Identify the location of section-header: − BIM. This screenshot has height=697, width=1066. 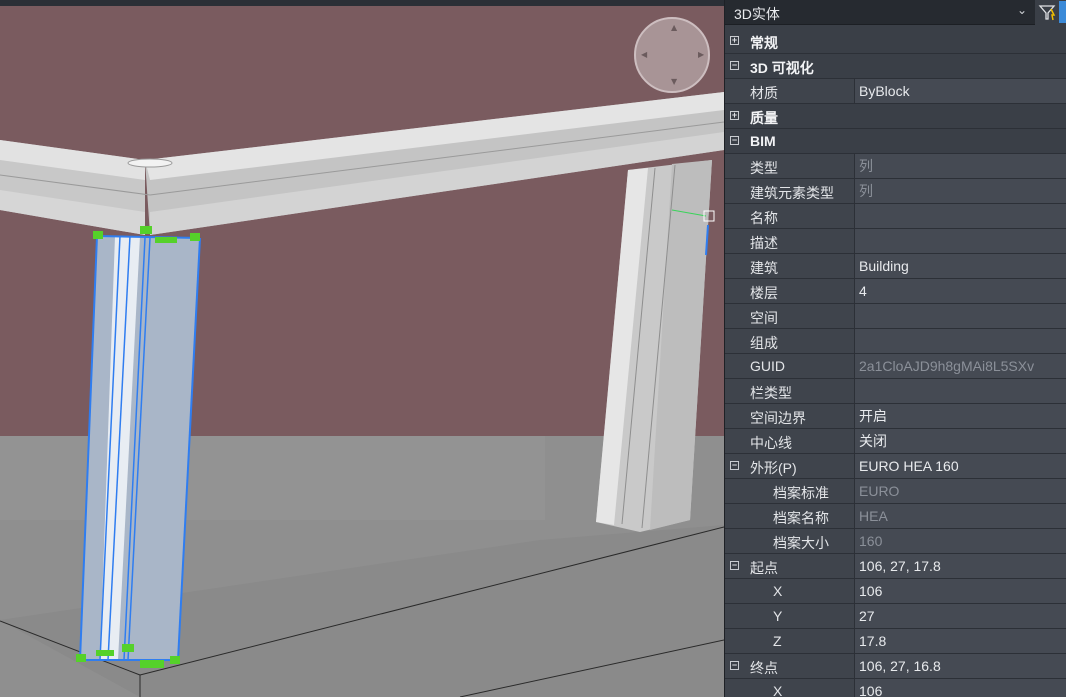
(895, 141).